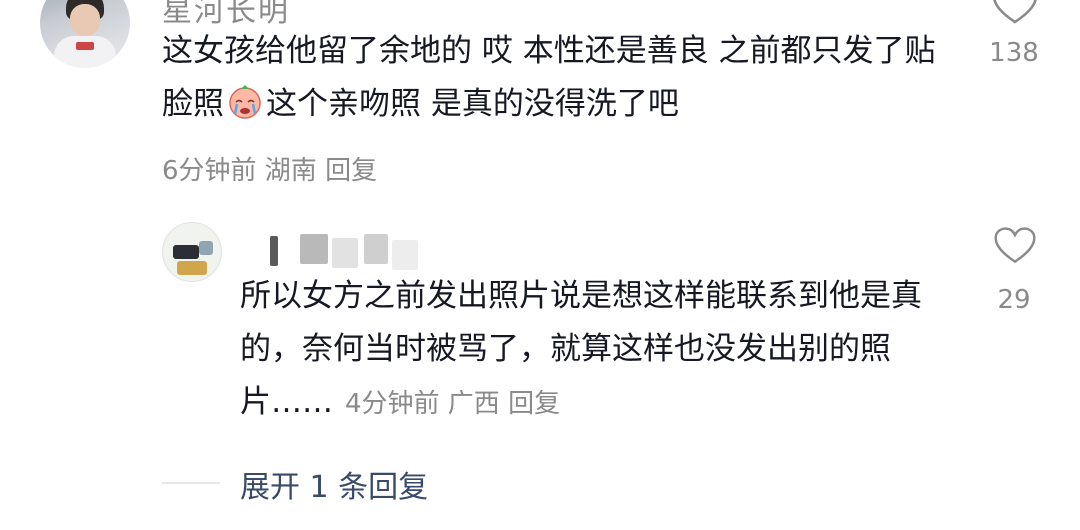 This screenshot has width=1080, height=530. I want to click on user-avatar, so click(85, 34).